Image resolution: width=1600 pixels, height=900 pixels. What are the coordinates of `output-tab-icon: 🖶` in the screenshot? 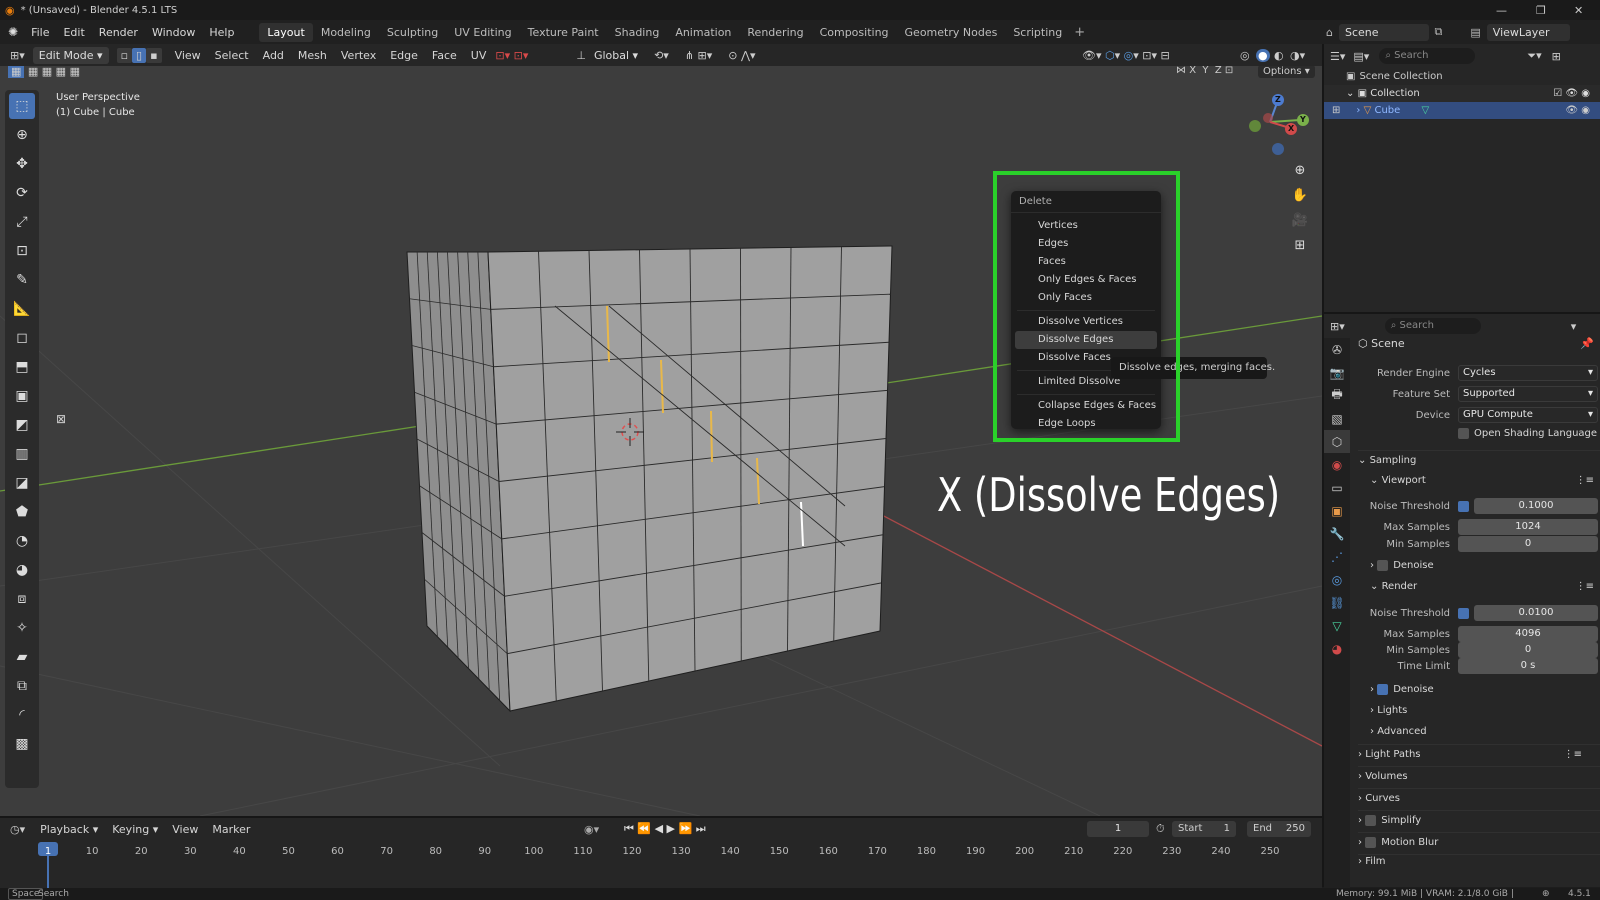 It's located at (1337, 395).